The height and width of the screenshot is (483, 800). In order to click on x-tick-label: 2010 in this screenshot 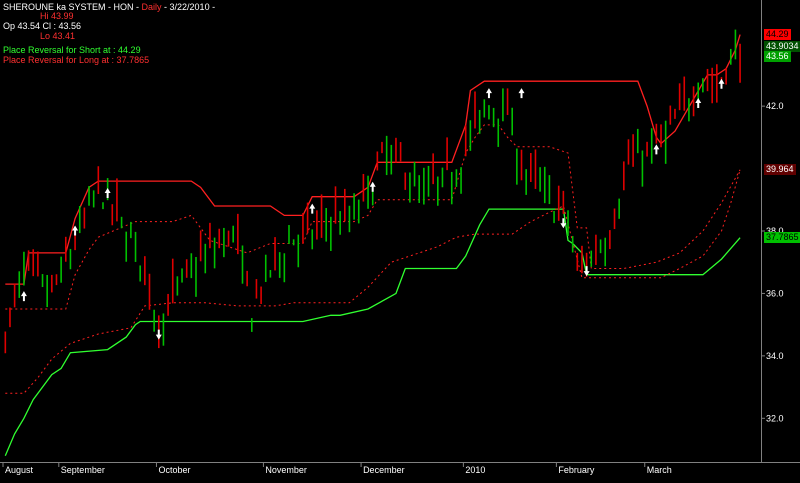, I will do `click(475, 470)`.